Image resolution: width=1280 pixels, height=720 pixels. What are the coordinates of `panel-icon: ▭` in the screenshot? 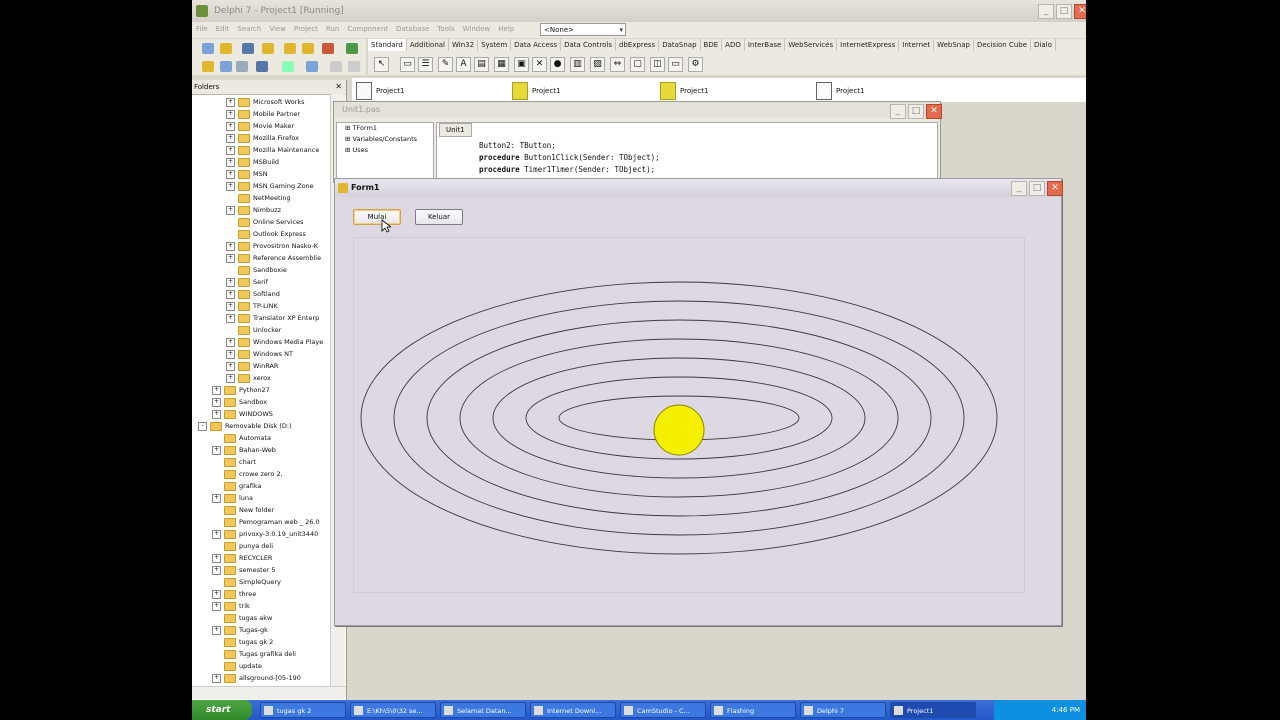 It's located at (675, 64).